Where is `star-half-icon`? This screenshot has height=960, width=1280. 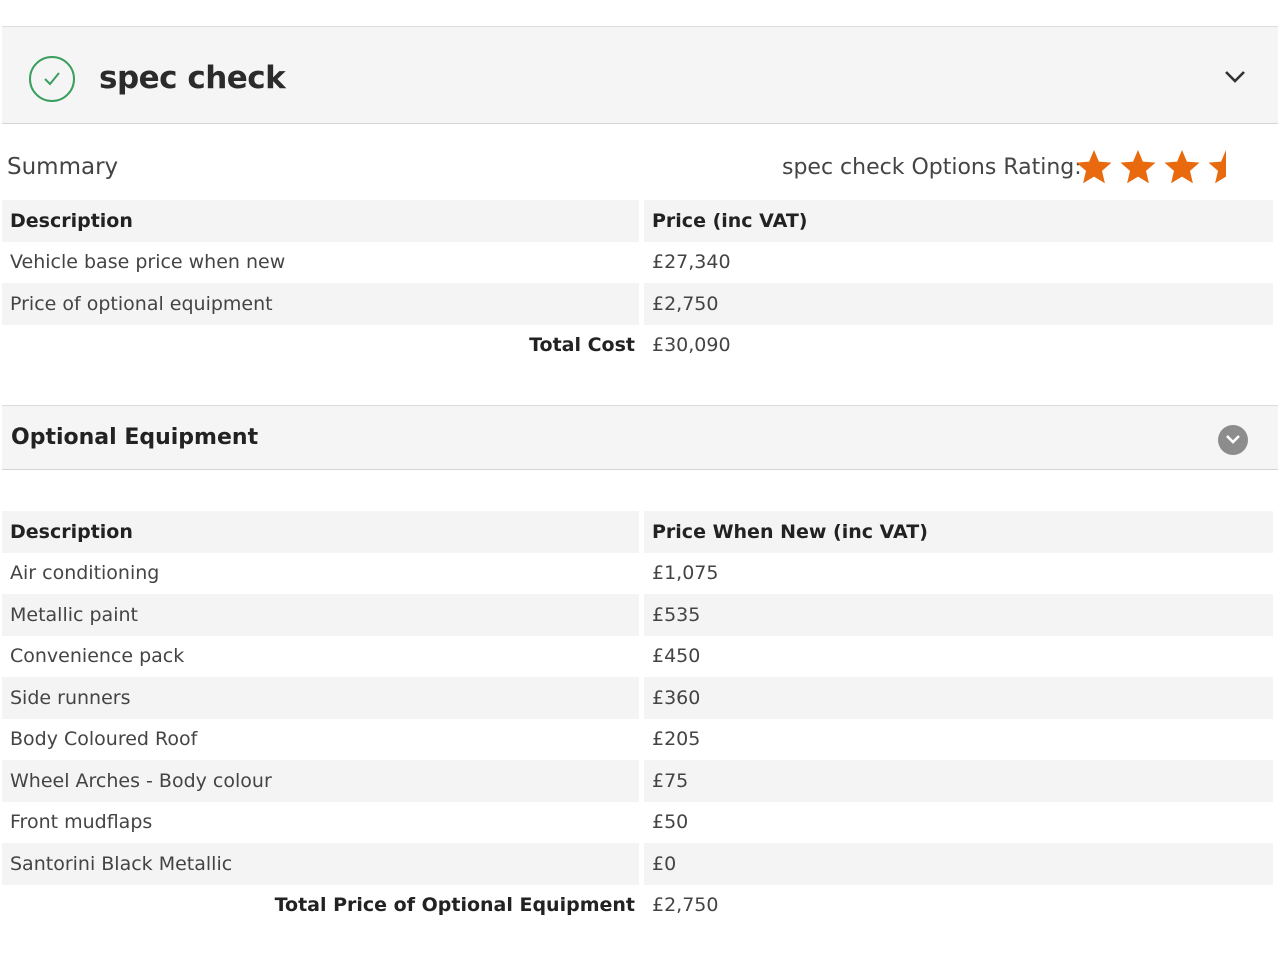
star-half-icon is located at coordinates (1217, 167).